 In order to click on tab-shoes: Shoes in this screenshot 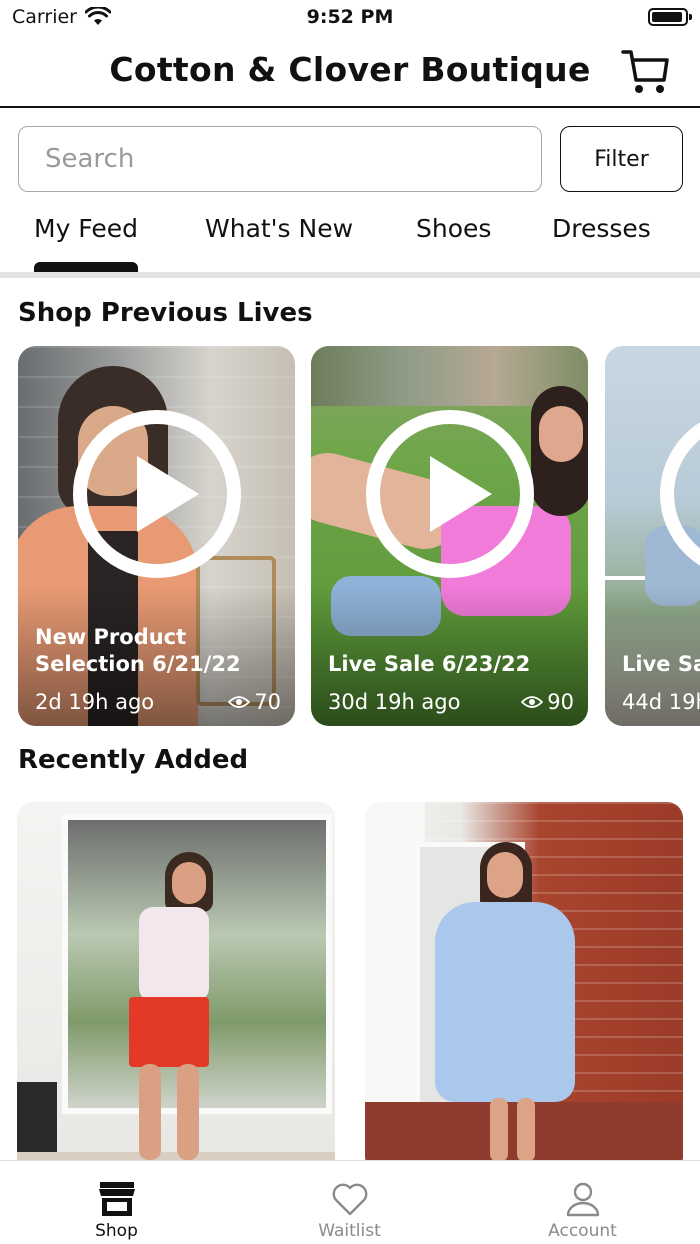, I will do `click(453, 228)`.